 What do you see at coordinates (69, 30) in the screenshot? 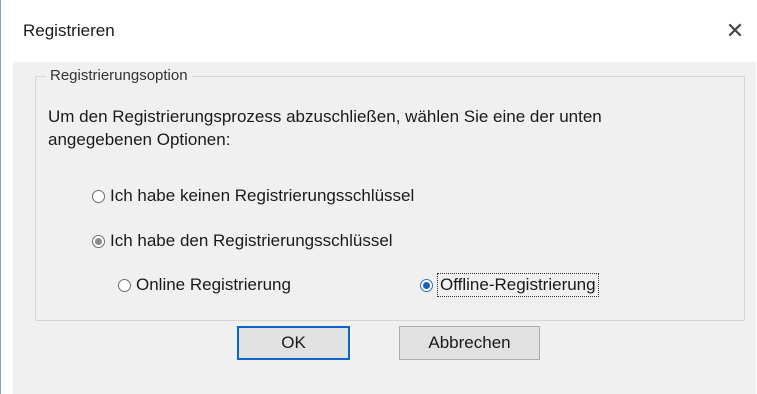
I see `window-title: Registrieren` at bounding box center [69, 30].